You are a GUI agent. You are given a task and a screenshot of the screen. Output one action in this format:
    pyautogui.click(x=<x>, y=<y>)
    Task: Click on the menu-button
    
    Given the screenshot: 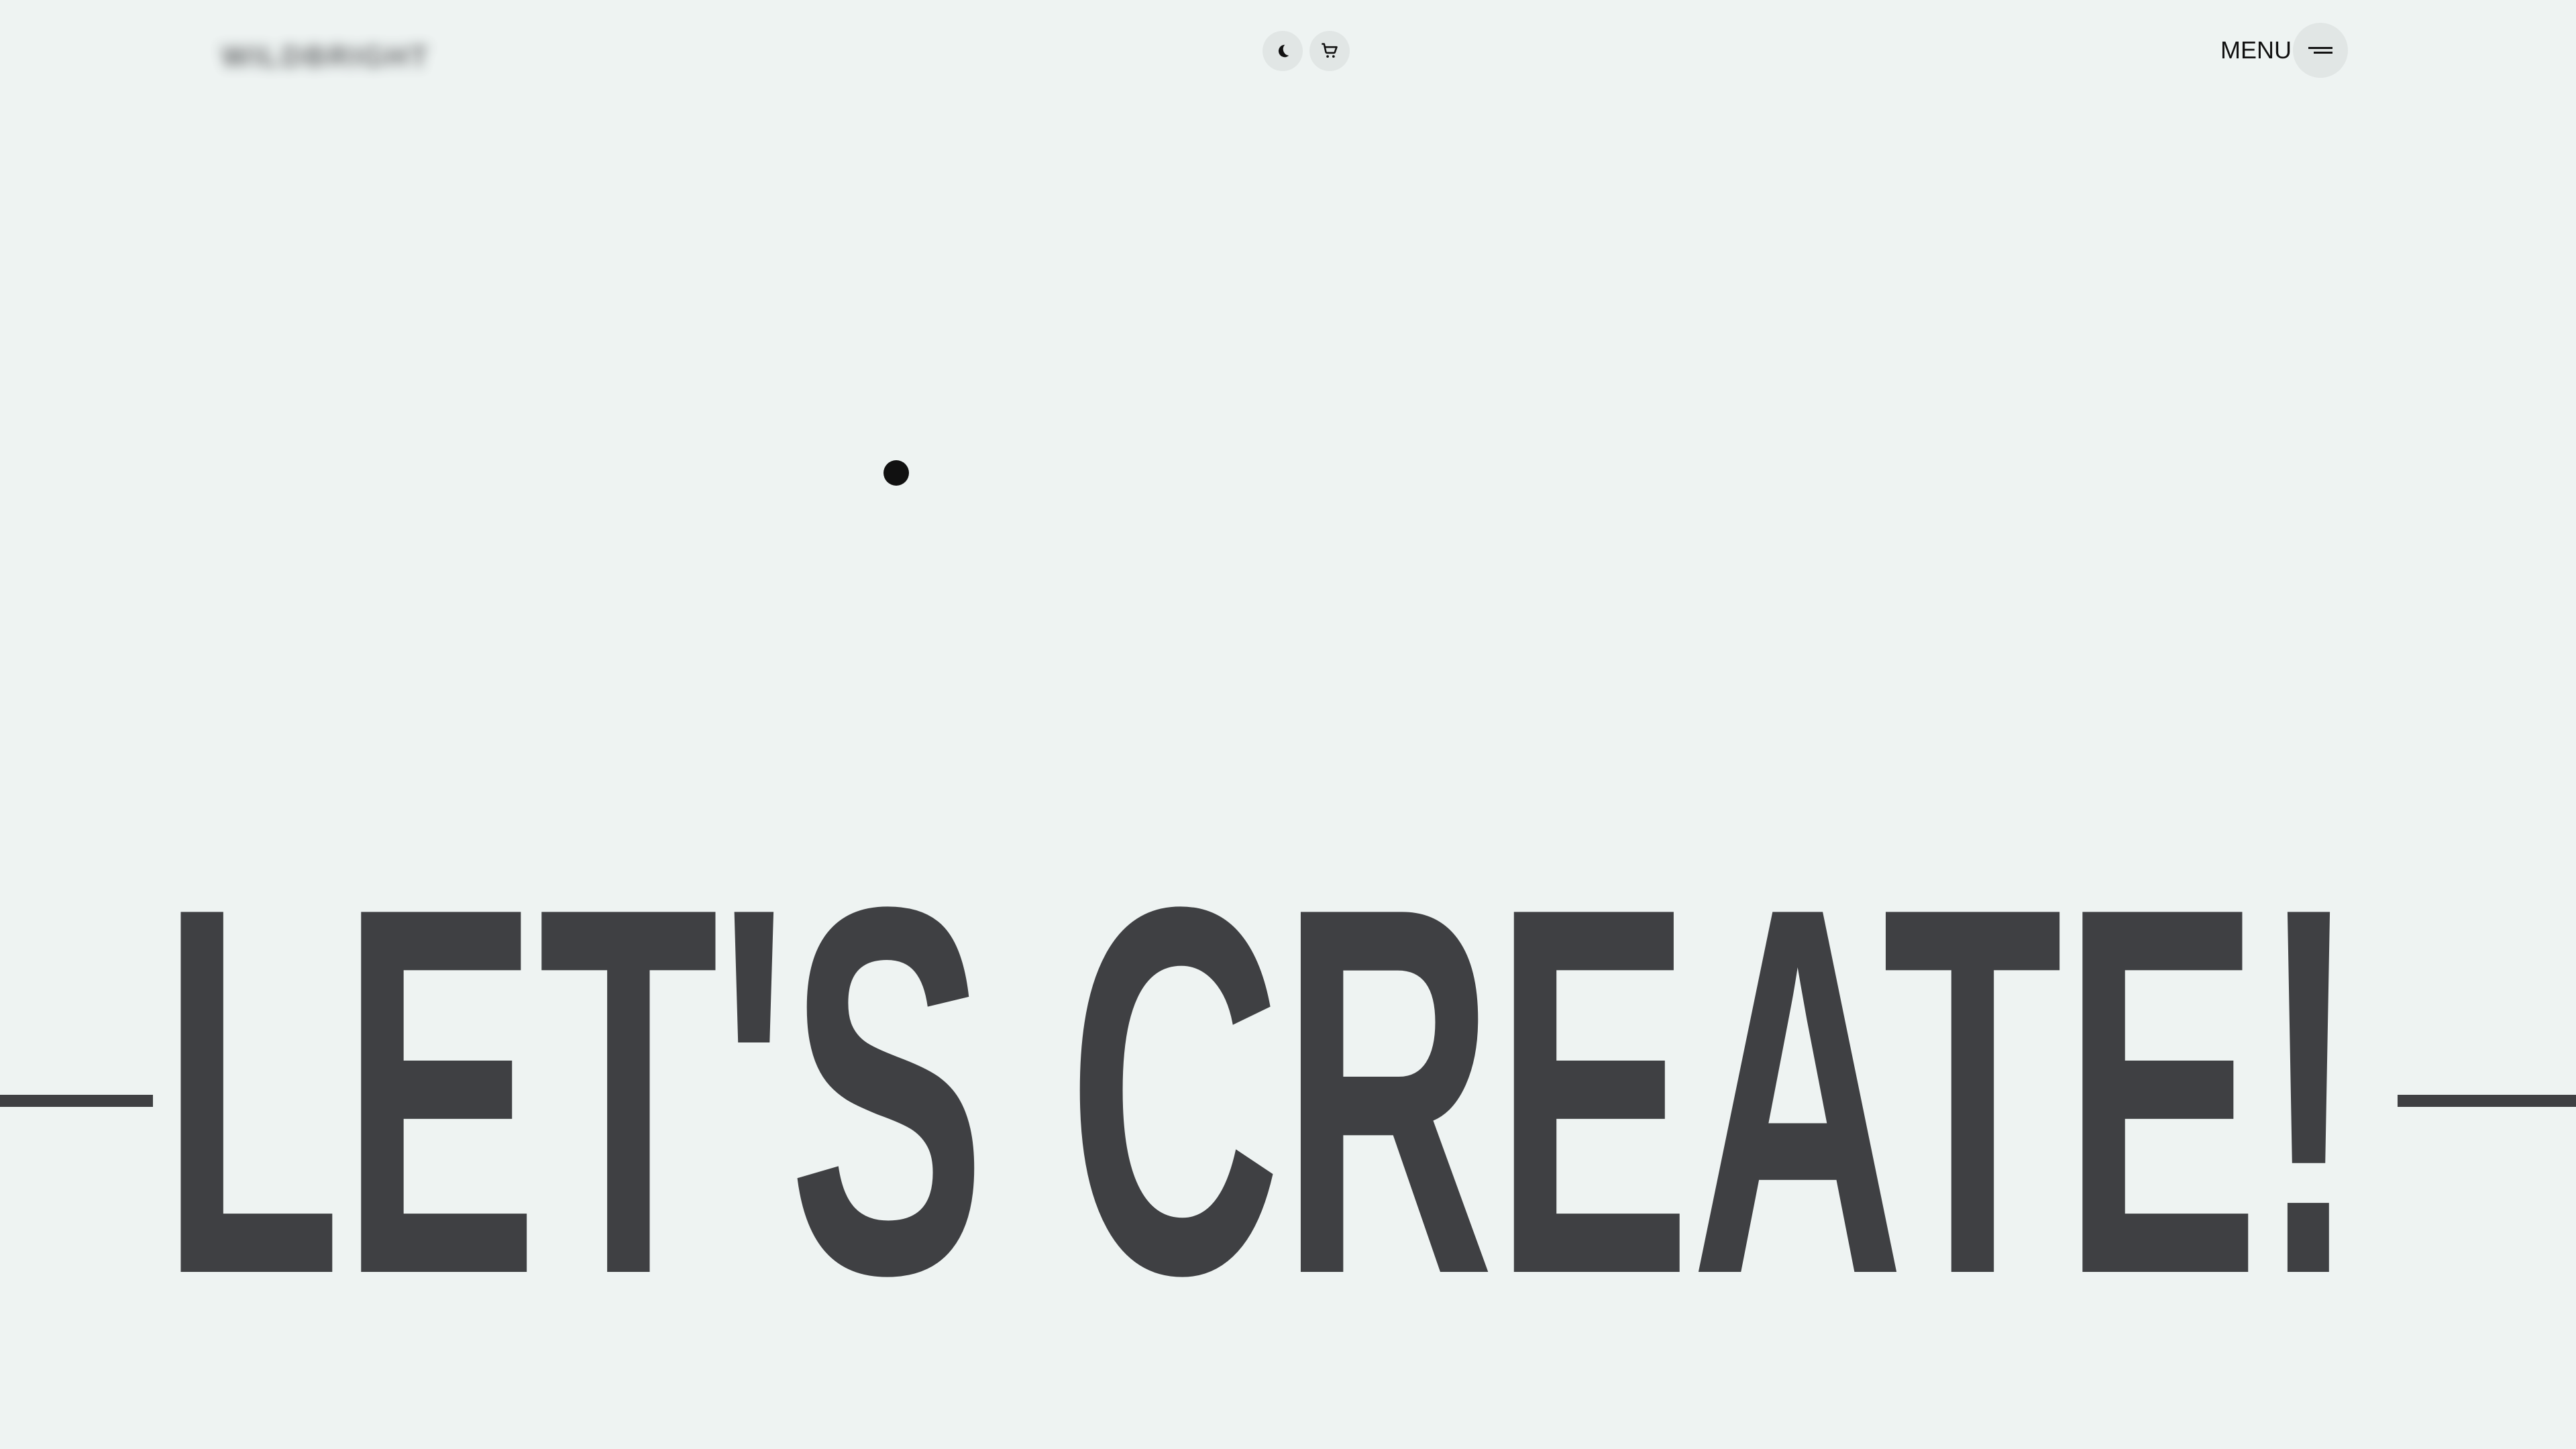 What is the action you would take?
    pyautogui.click(x=2320, y=50)
    